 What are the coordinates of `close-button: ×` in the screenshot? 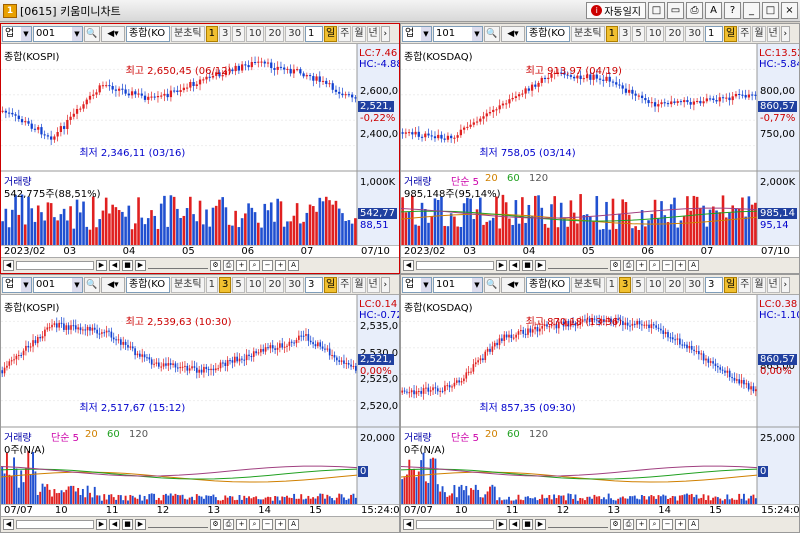 It's located at (789, 10).